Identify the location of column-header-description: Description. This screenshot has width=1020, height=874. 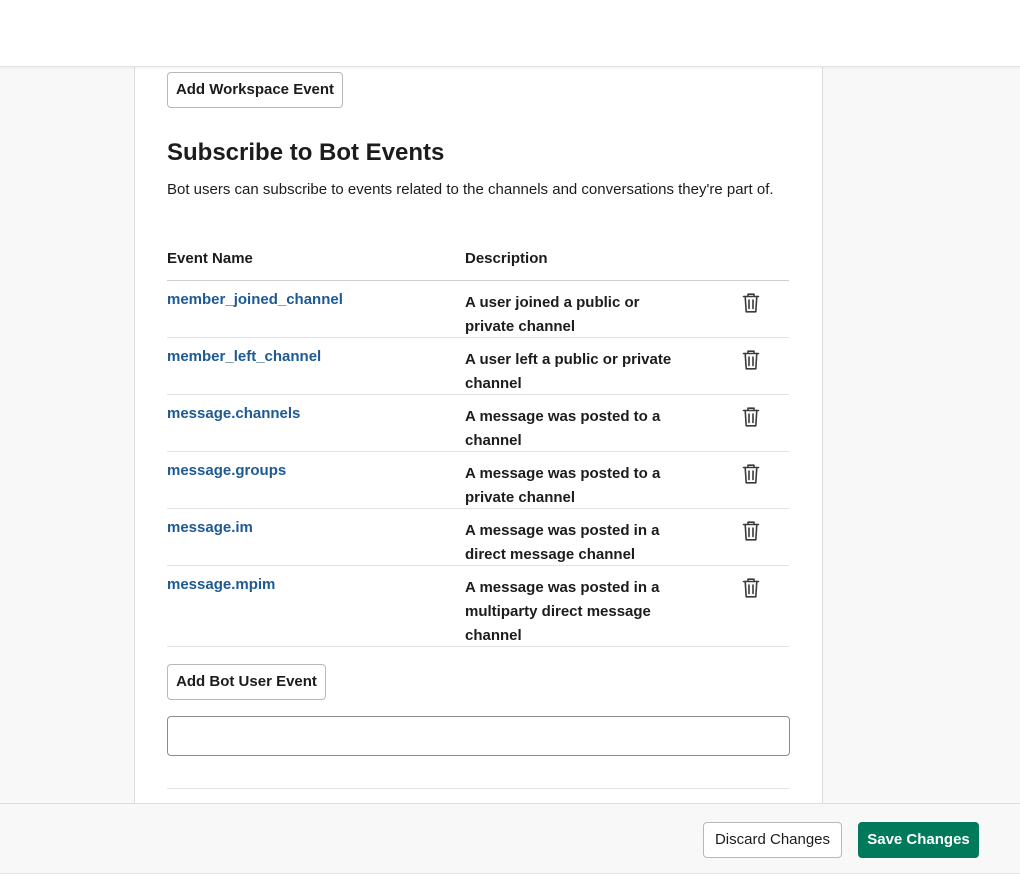
(506, 258).